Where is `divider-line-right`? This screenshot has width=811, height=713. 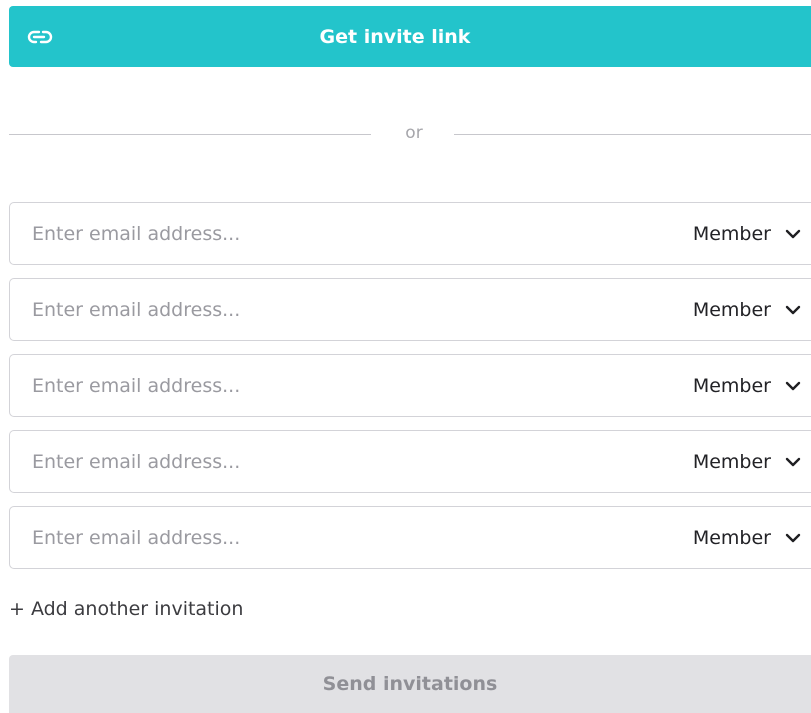
divider-line-right is located at coordinates (632, 134).